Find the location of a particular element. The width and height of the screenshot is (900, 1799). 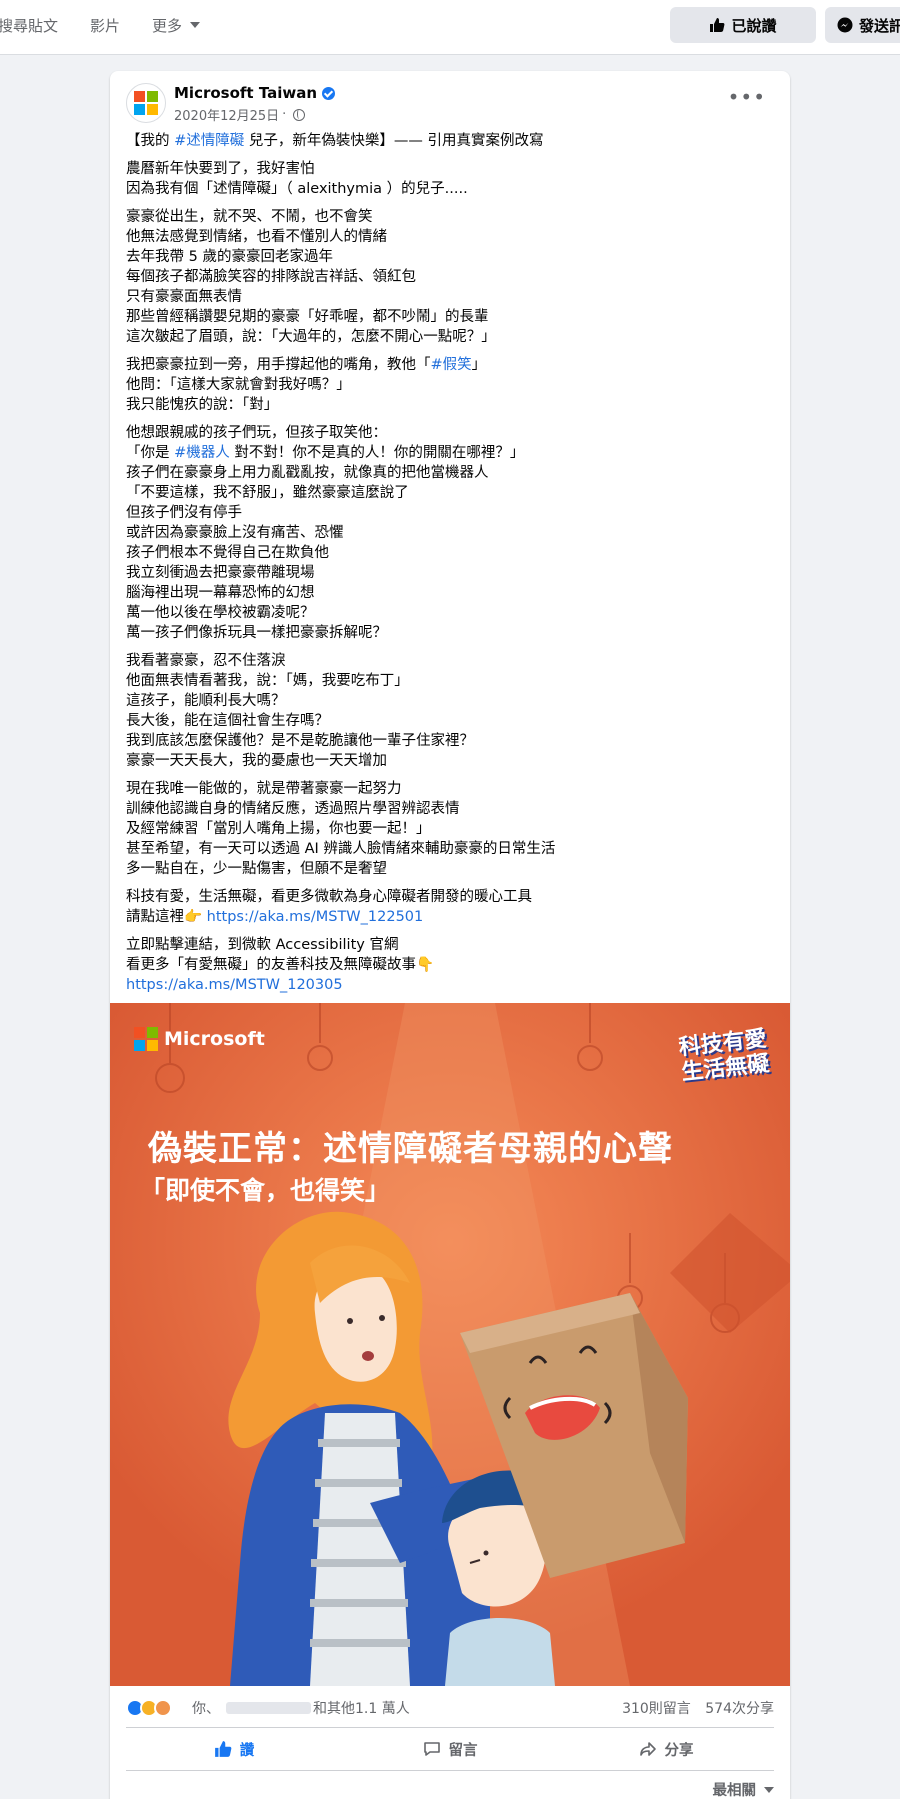

more-options-icon: ••• is located at coordinates (747, 97).